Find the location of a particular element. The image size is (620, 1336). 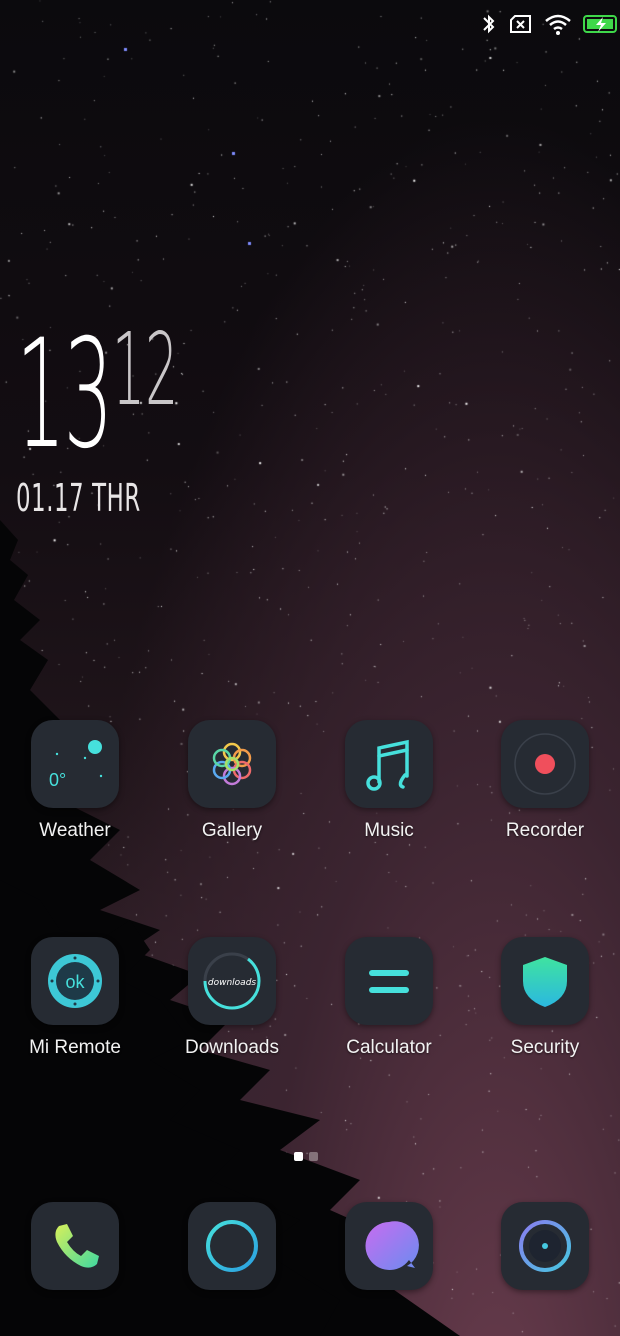

app-downloads: downloads Downloads is located at coordinates (232, 998).